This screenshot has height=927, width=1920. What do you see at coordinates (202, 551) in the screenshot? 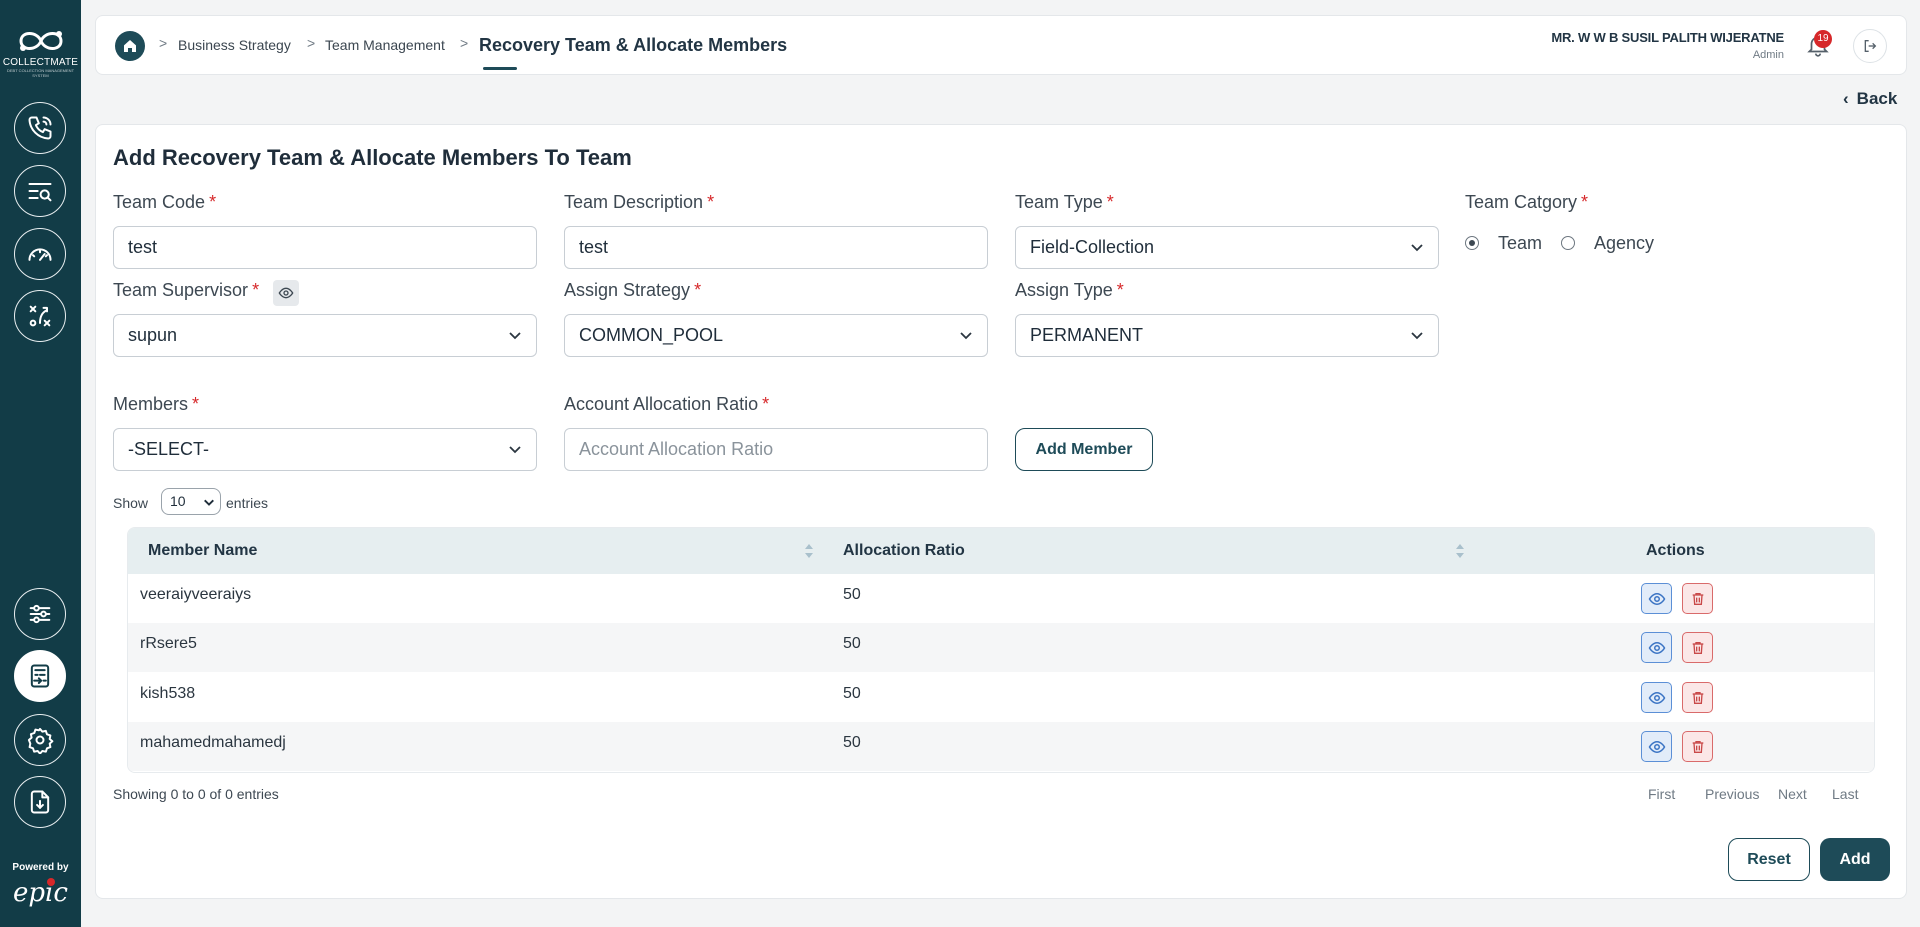
I see `column-member-name: Member Name` at bounding box center [202, 551].